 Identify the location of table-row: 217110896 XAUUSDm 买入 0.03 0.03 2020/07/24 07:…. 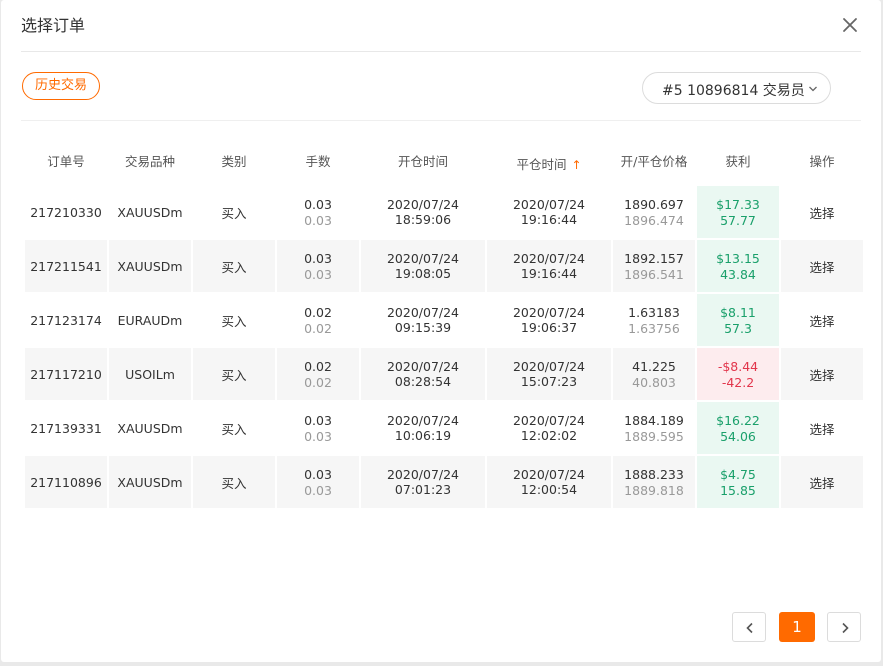
(444, 482).